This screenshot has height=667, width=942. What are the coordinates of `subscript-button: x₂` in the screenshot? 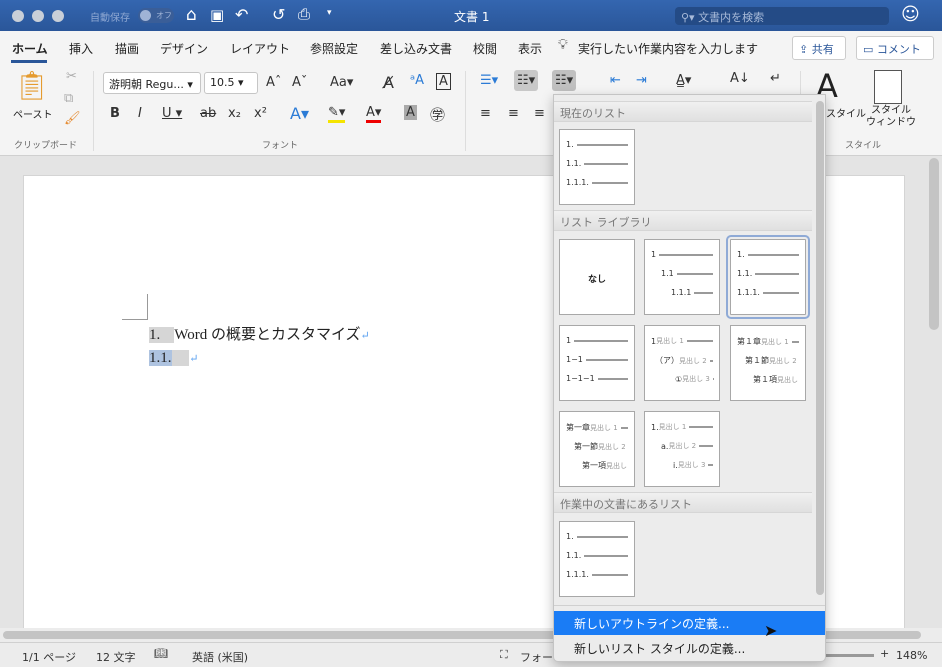 It's located at (234, 113).